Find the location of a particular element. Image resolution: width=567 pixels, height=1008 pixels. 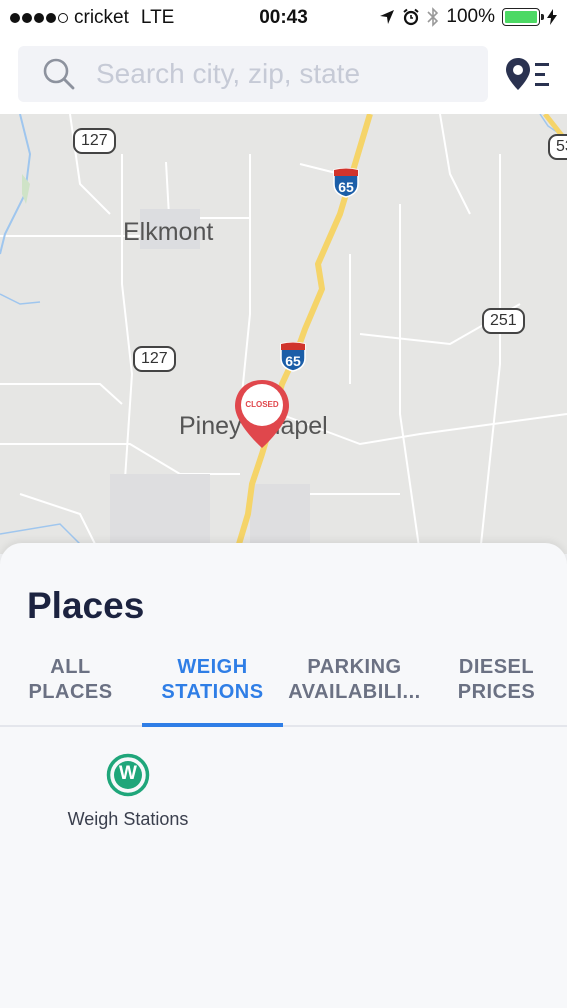

places-list-button is located at coordinates (528, 75).